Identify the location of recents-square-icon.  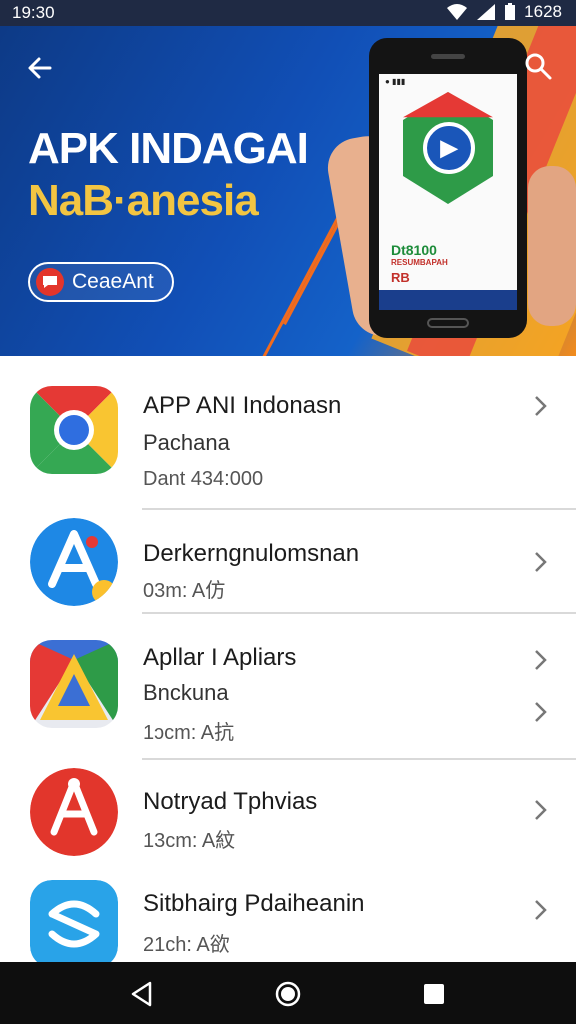
(434, 994).